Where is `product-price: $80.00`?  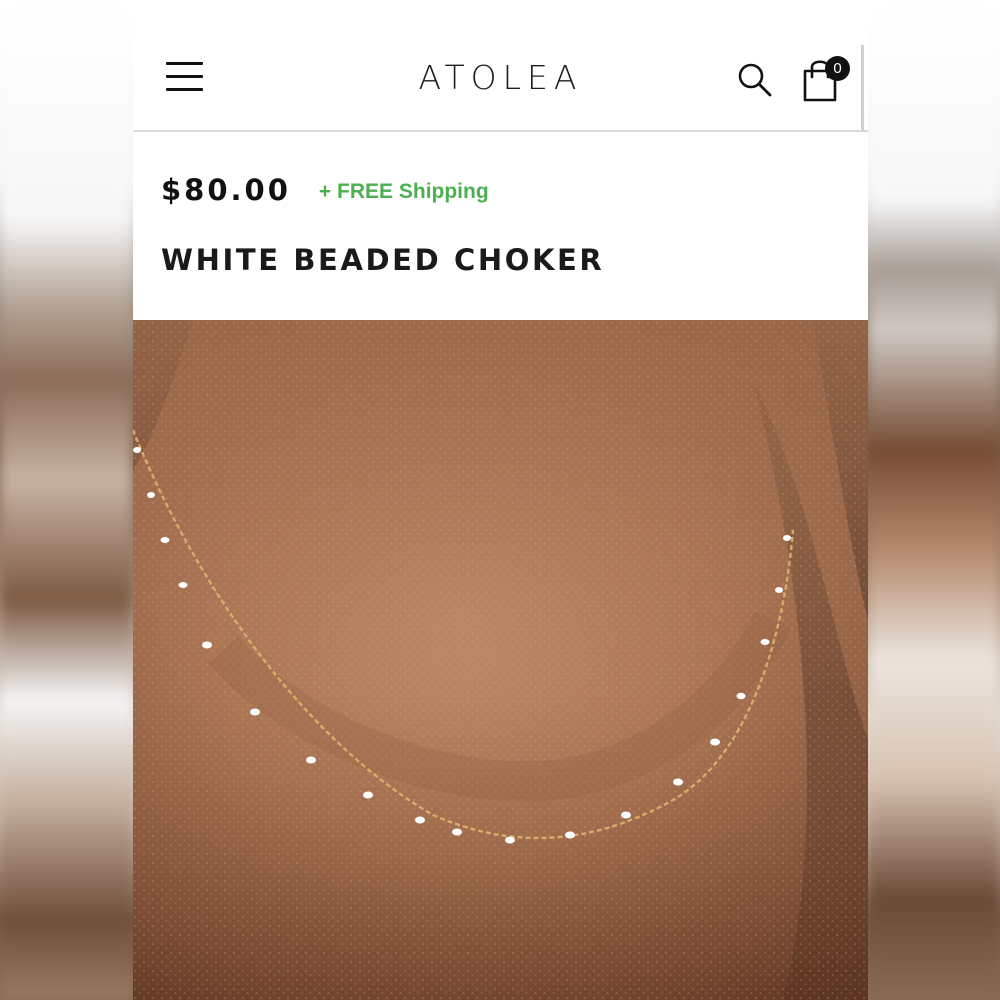 product-price: $80.00 is located at coordinates (226, 190).